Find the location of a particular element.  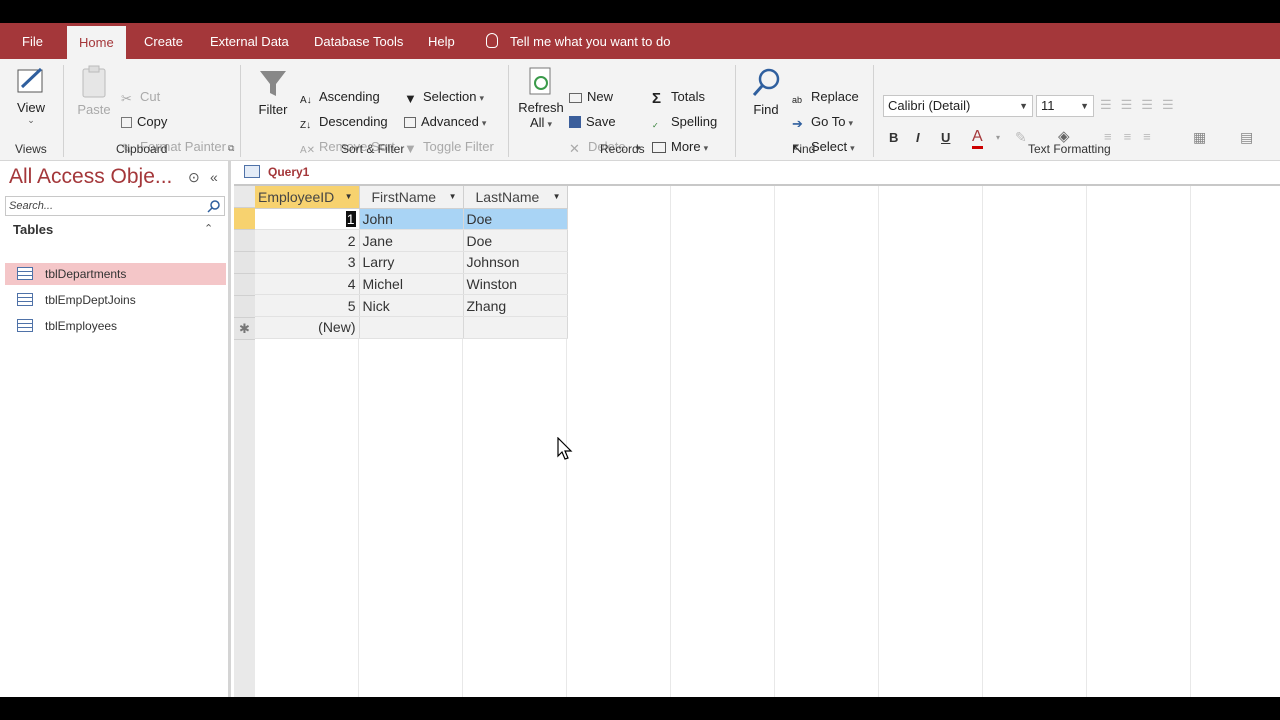

cell-lastname: Zhang is located at coordinates (515, 305).